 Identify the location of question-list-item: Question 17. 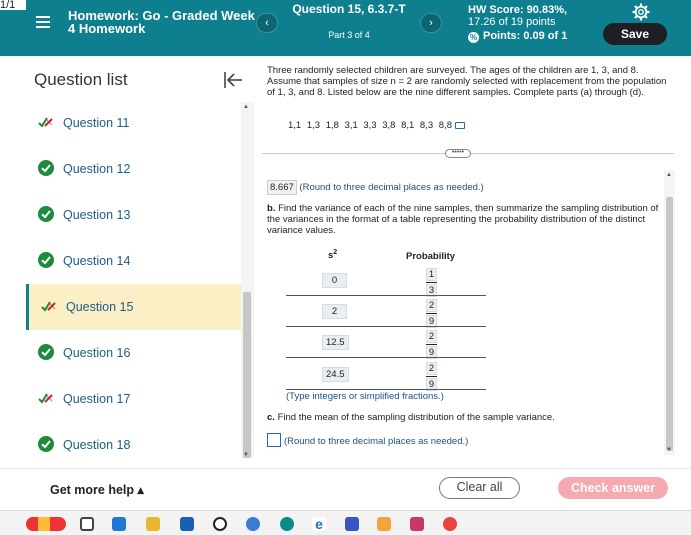
(133, 399).